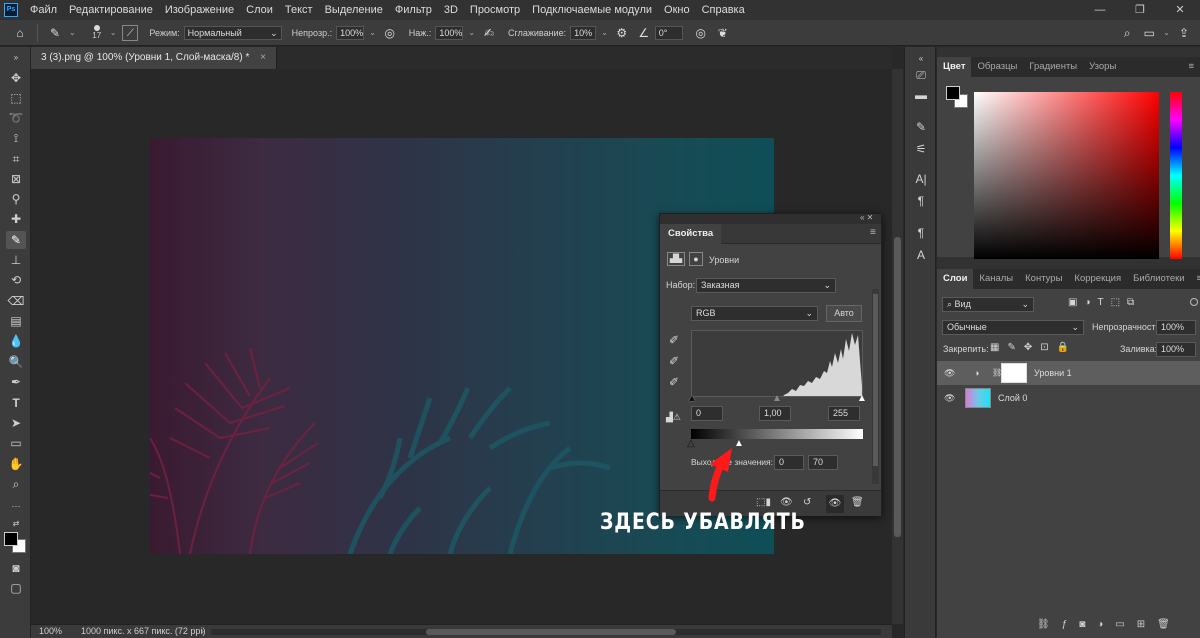  What do you see at coordinates (1102, 67) in the screenshot?
I see `tab-patterns: Узоры` at bounding box center [1102, 67].